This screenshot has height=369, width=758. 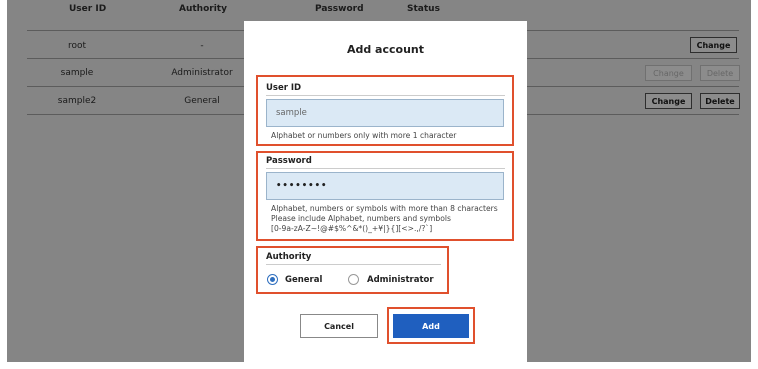 I want to click on dialog-title: Add account, so click(x=385, y=49).